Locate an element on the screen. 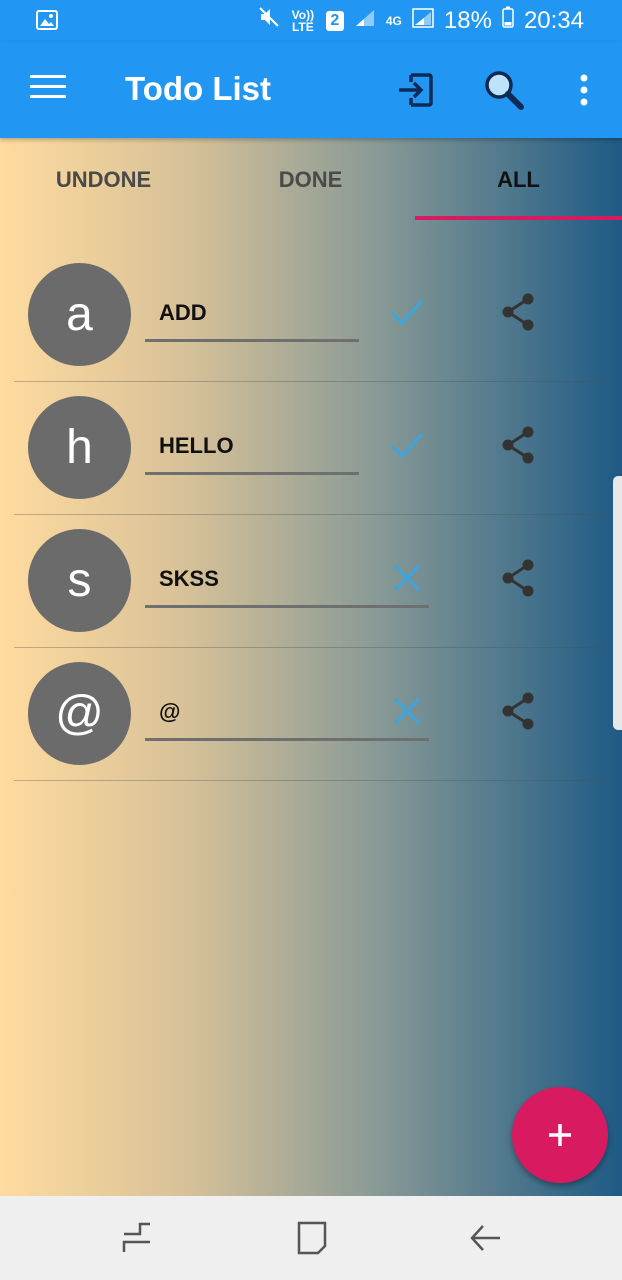  volte-indicator: Vo)) LTE is located at coordinates (303, 20).